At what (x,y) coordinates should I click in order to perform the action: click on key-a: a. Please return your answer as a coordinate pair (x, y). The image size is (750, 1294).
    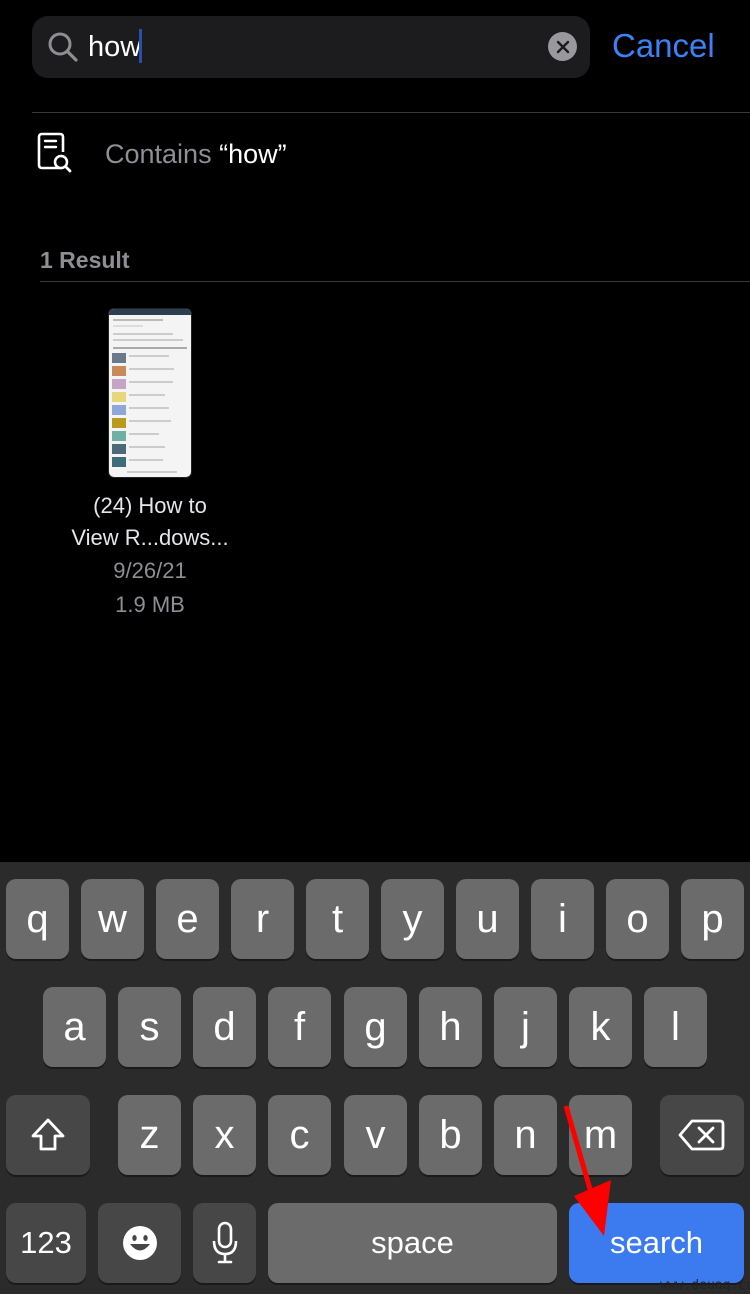
    Looking at the image, I should click on (74, 1027).